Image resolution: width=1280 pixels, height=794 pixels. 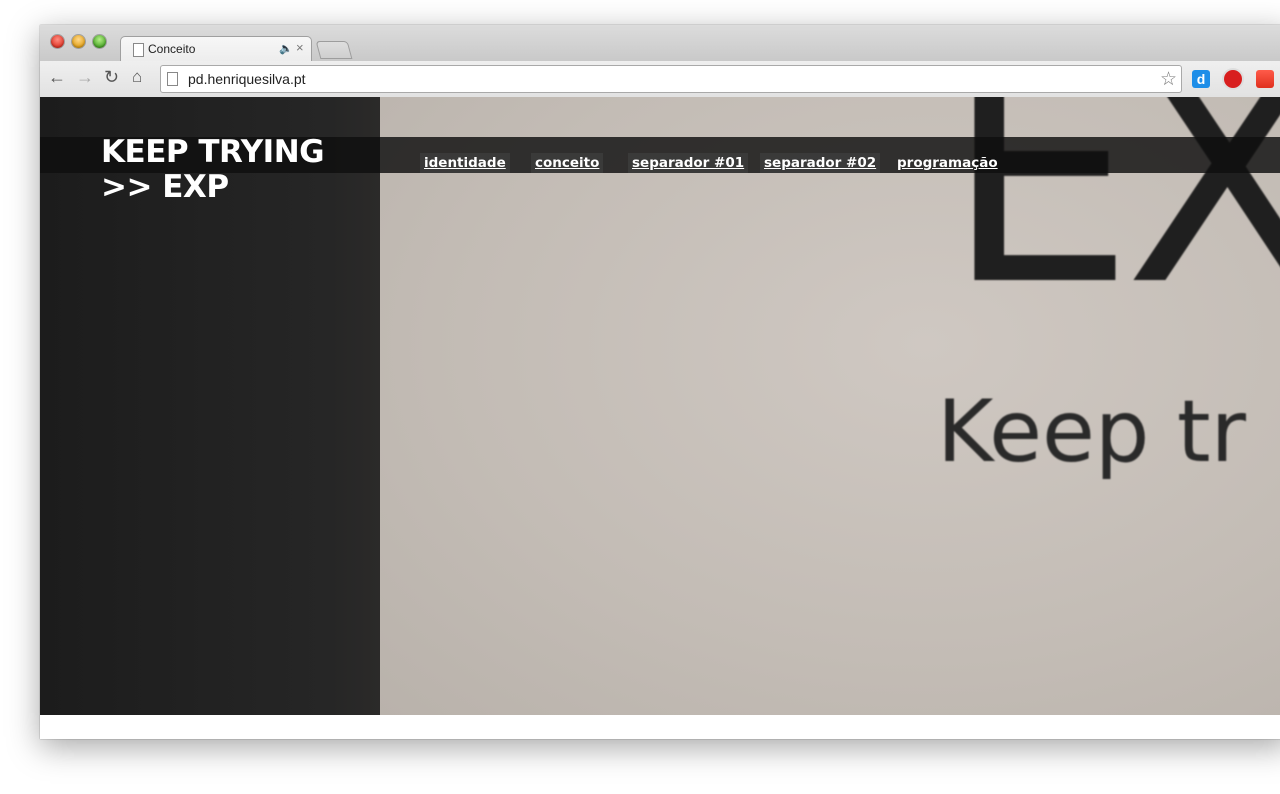 I want to click on bookmark-extension-icon, so click(x=1265, y=79).